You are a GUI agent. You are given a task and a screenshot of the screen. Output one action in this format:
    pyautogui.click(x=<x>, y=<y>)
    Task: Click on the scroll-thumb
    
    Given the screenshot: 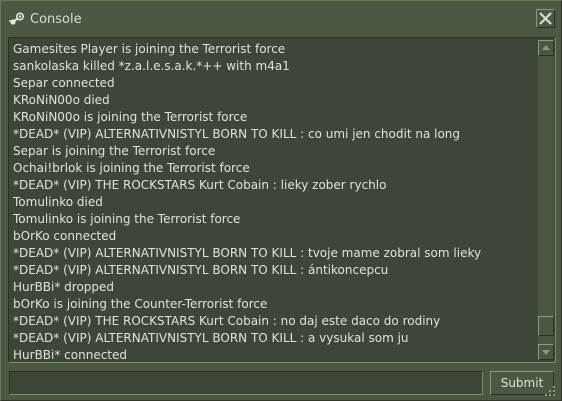 What is the action you would take?
    pyautogui.click(x=546, y=326)
    